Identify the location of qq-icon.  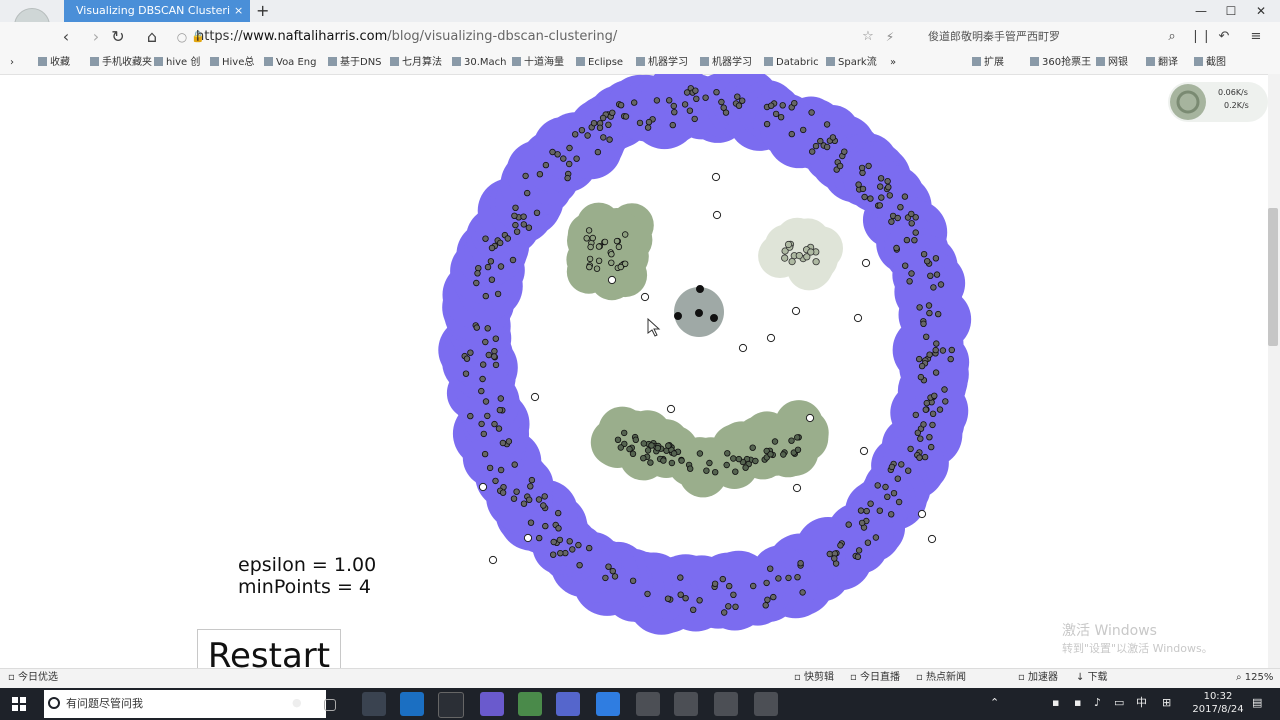
(492, 704).